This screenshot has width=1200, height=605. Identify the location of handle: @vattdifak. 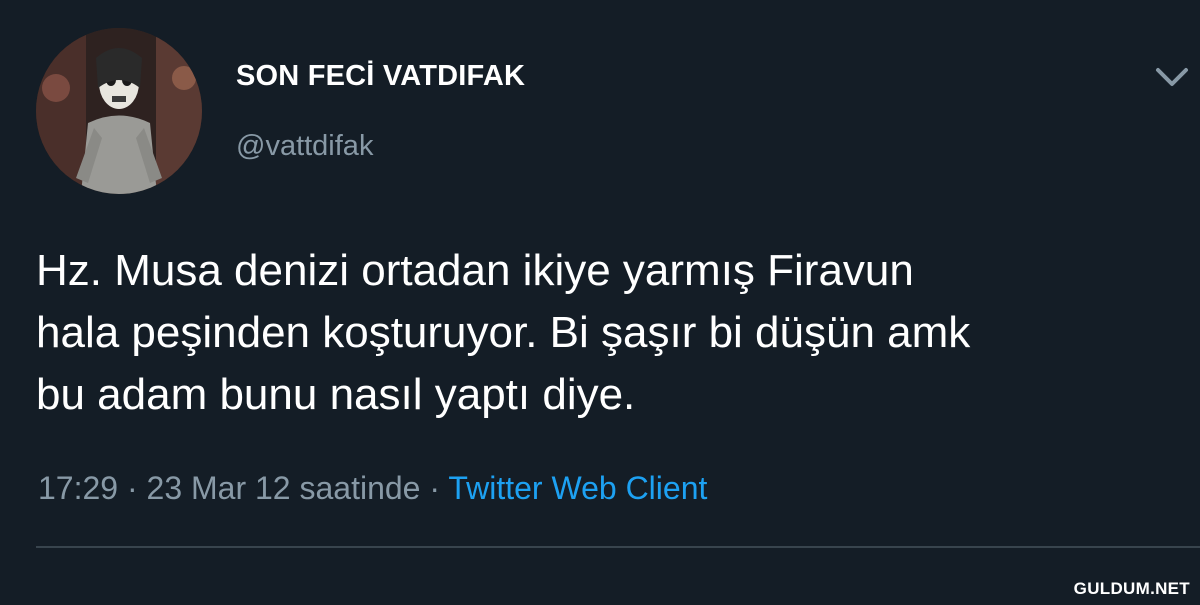
(304, 146).